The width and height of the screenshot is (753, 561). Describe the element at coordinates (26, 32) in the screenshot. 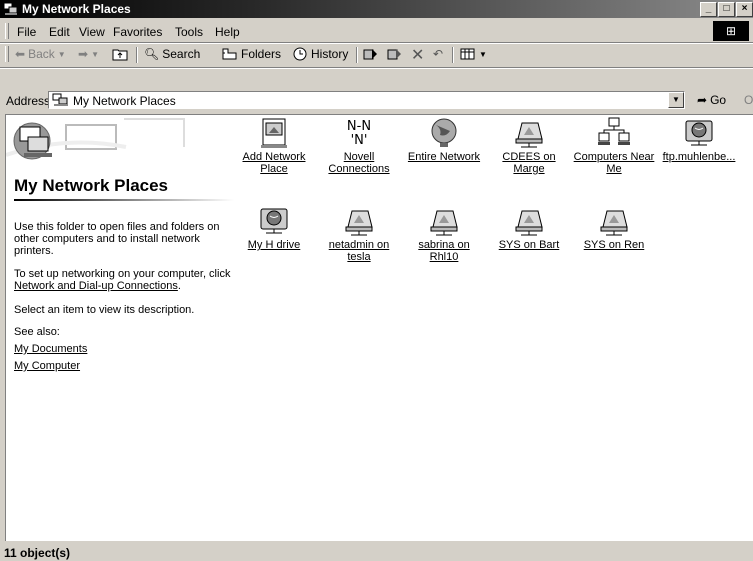

I see `menu-file: File` at that location.